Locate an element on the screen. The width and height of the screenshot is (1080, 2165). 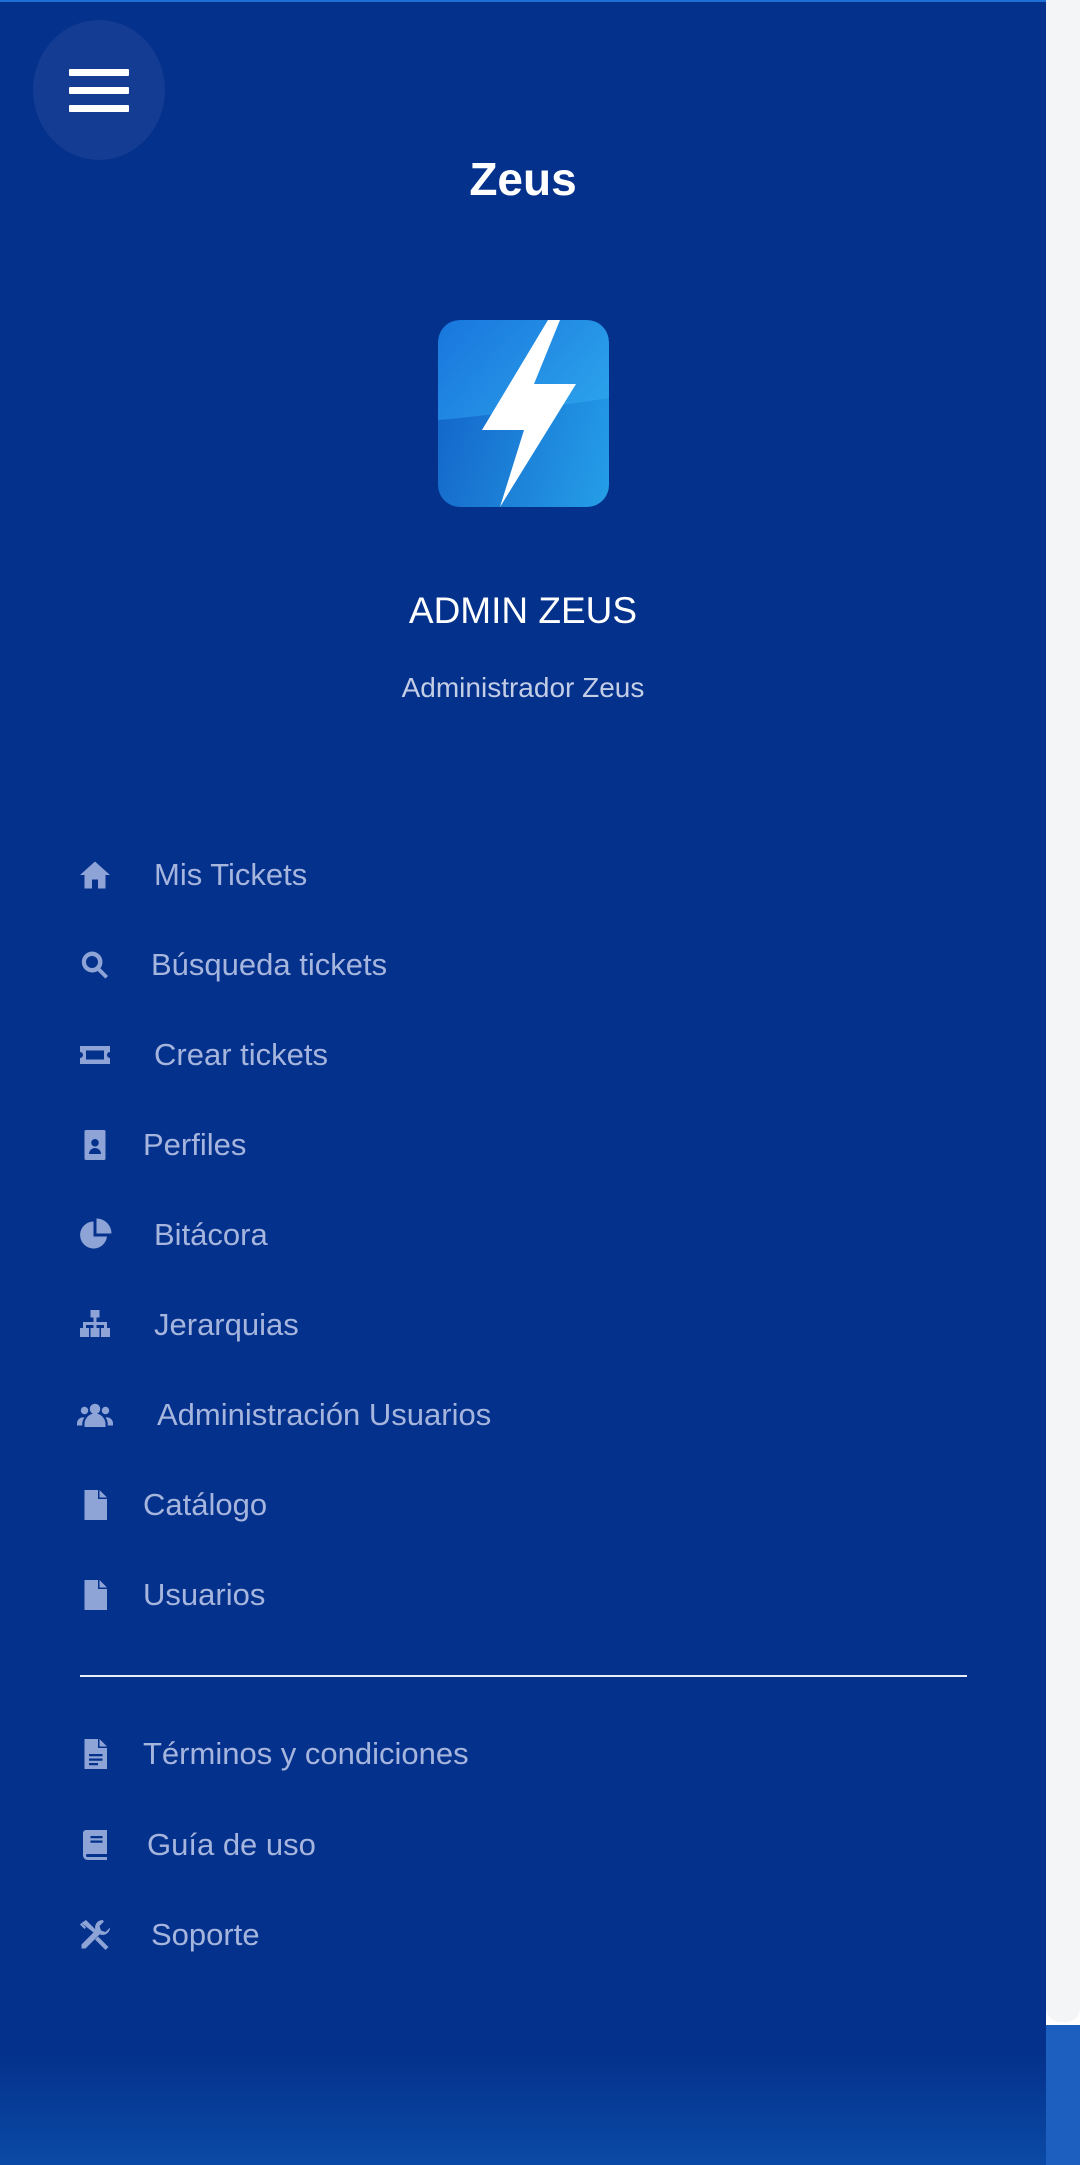
nav-item-catalogo: Catálogo is located at coordinates (171, 1505).